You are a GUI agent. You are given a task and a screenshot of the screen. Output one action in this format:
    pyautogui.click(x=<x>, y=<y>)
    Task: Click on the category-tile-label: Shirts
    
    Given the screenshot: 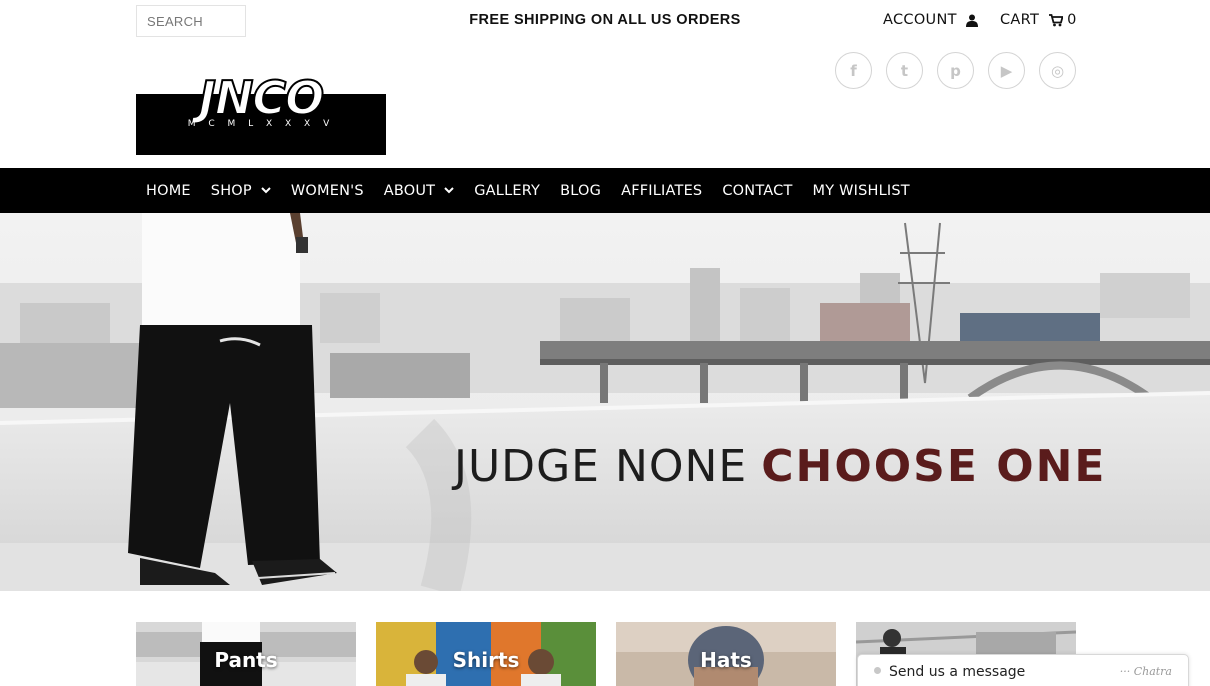 What is the action you would take?
    pyautogui.click(x=486, y=660)
    